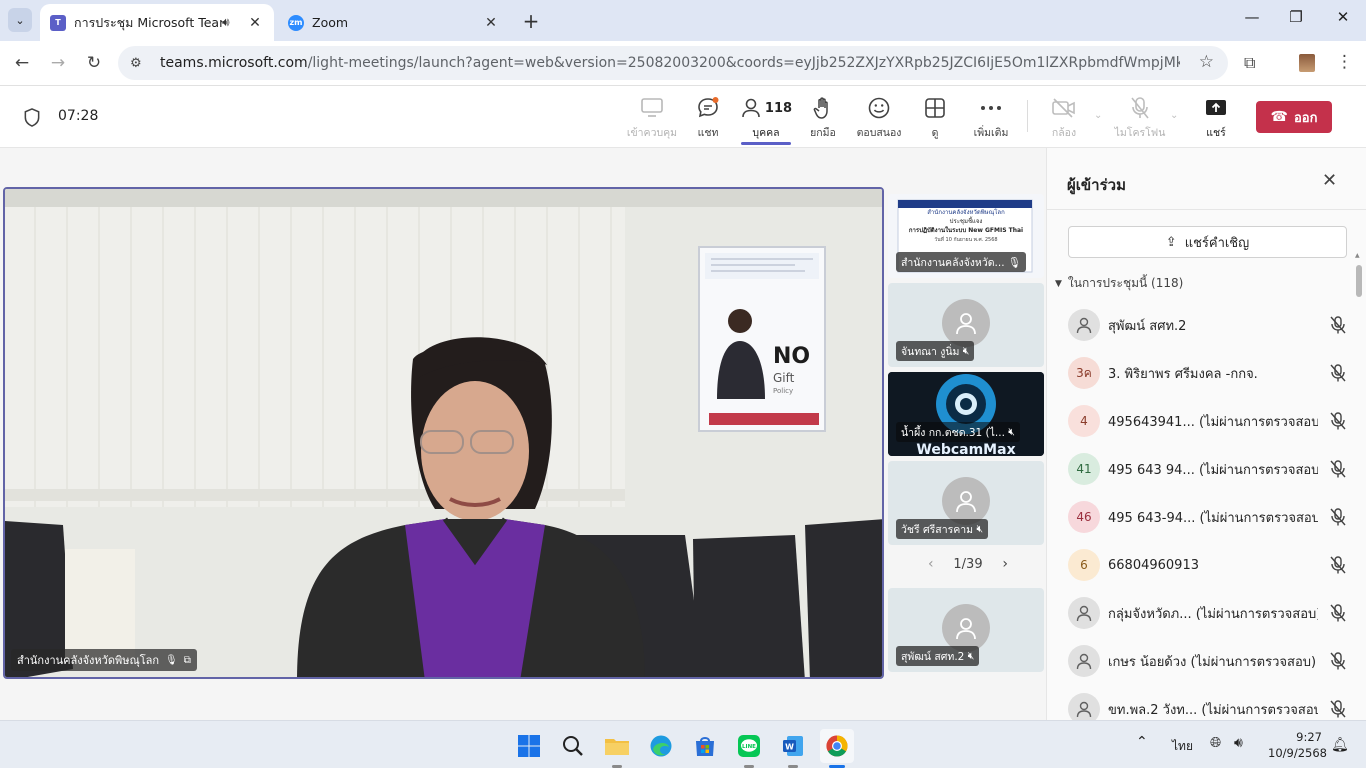 The height and width of the screenshot is (768, 1366). I want to click on participant-row: สุพัฒน์ สศท.2, so click(1208, 325).